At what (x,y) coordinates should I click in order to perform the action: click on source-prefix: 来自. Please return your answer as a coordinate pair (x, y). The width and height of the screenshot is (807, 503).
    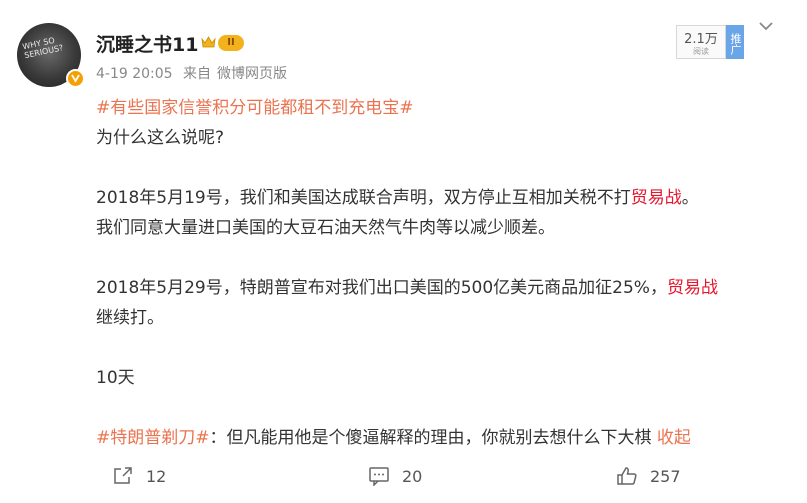
    Looking at the image, I should click on (197, 74).